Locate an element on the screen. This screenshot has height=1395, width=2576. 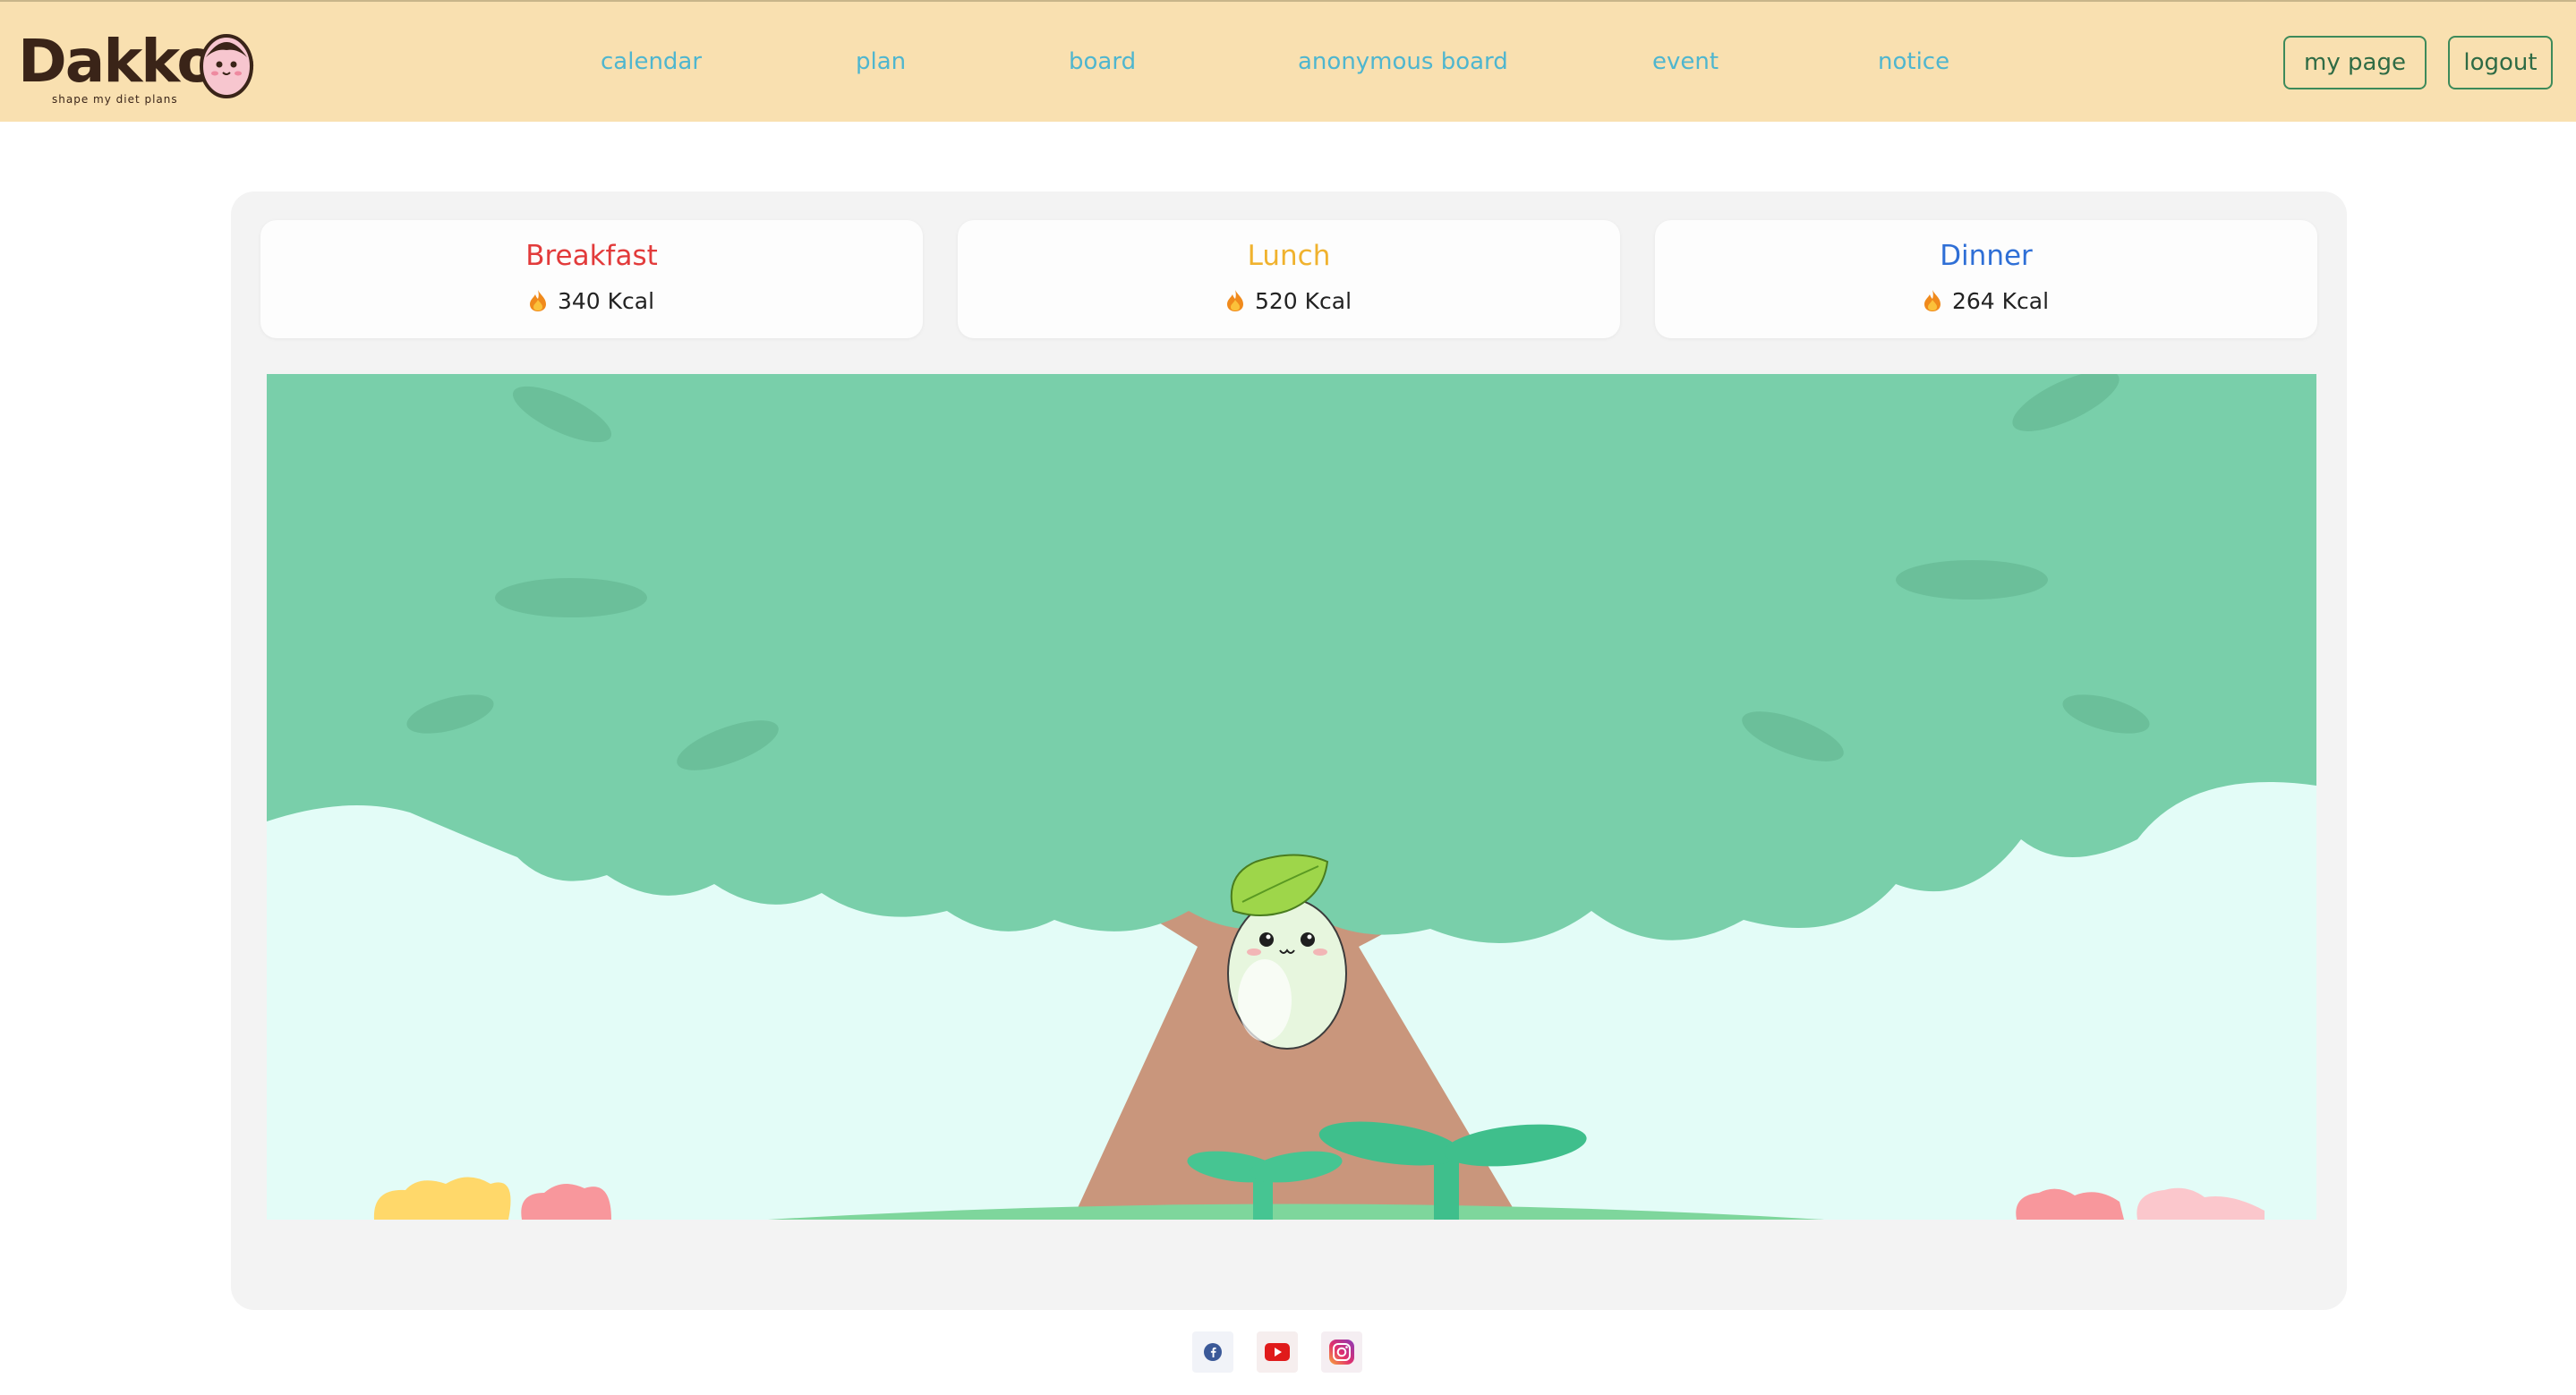
logout-button: logout is located at coordinates (2500, 62).